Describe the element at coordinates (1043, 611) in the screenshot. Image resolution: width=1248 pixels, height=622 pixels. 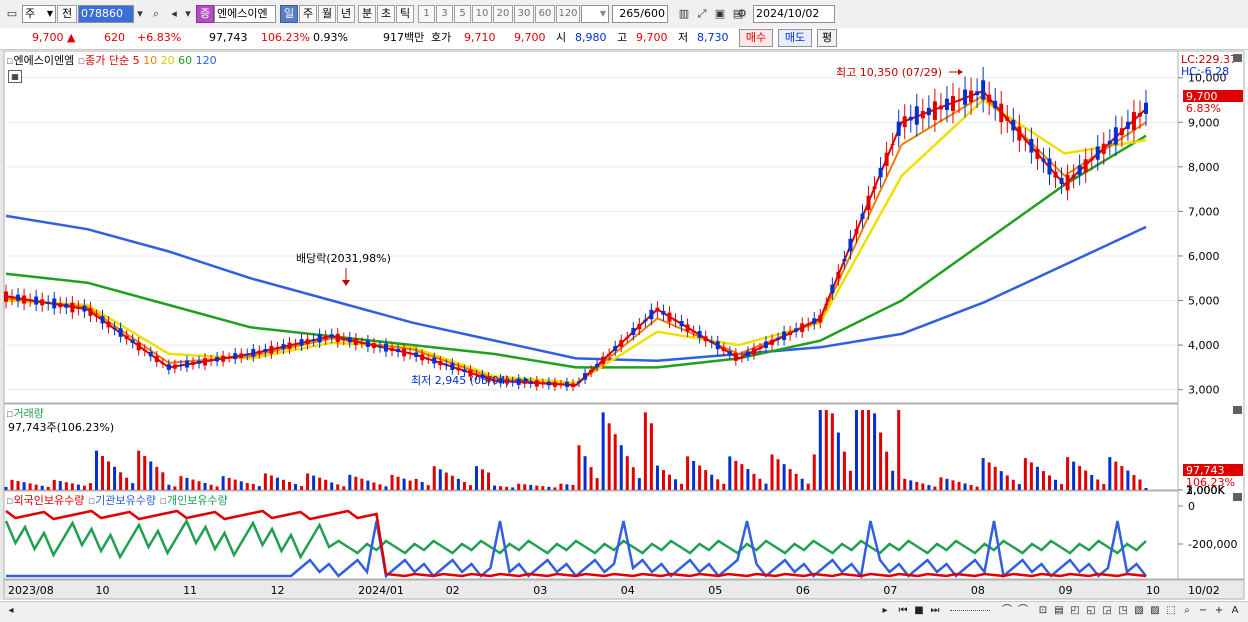
I see `tool-icon: ⊡` at that location.